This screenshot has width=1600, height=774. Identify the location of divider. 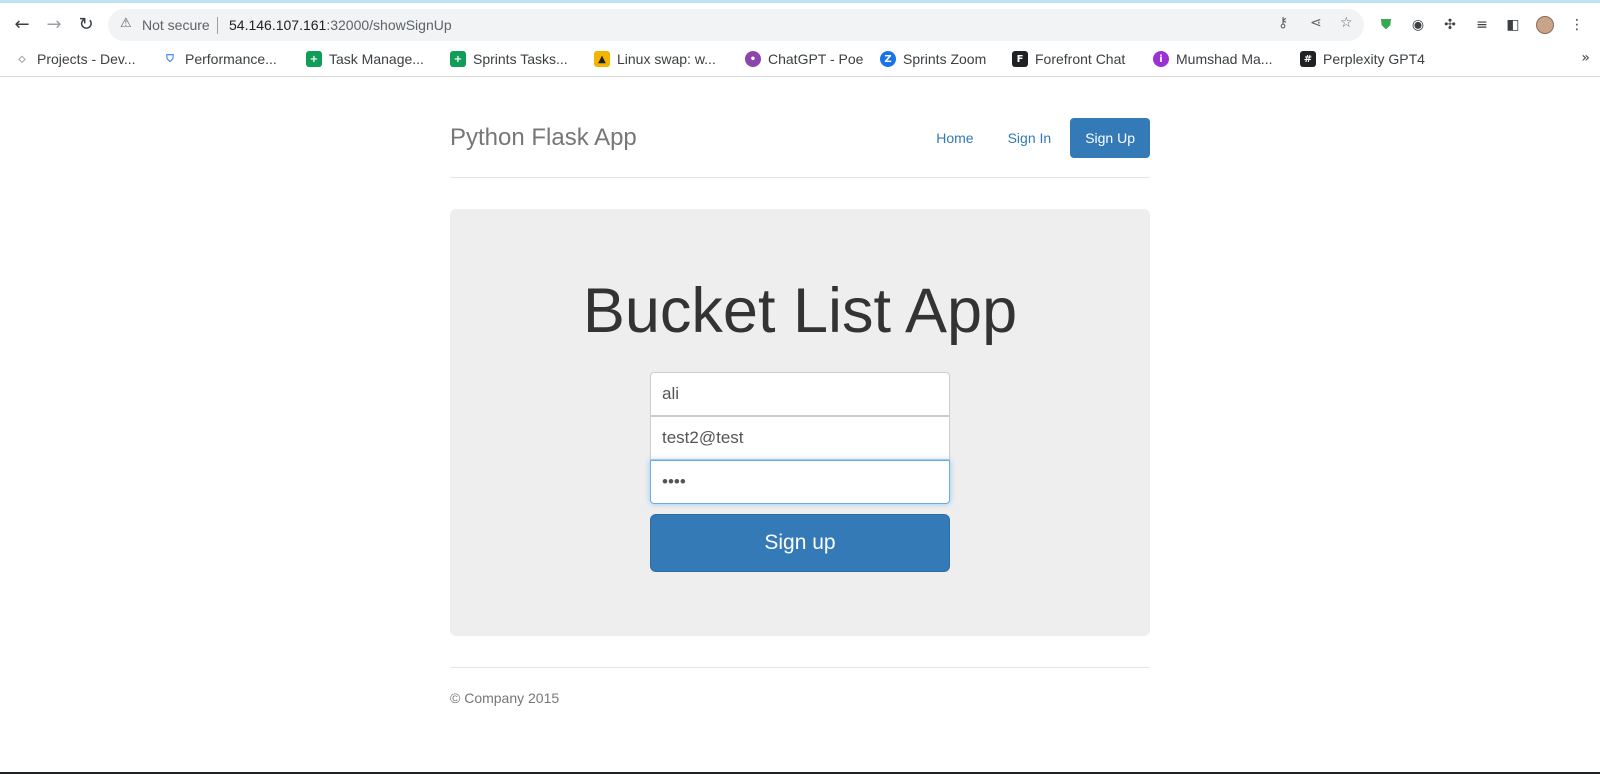
(217, 25).